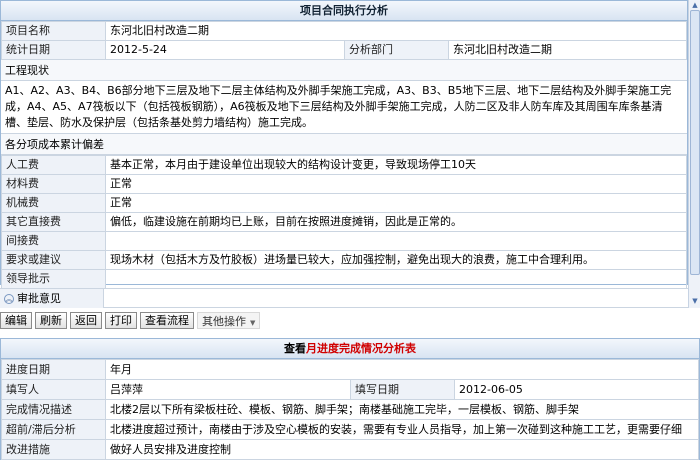 The height and width of the screenshot is (460, 700). What do you see at coordinates (53, 409) in the screenshot?
I see `desc-label: 完成情况描述` at bounding box center [53, 409].